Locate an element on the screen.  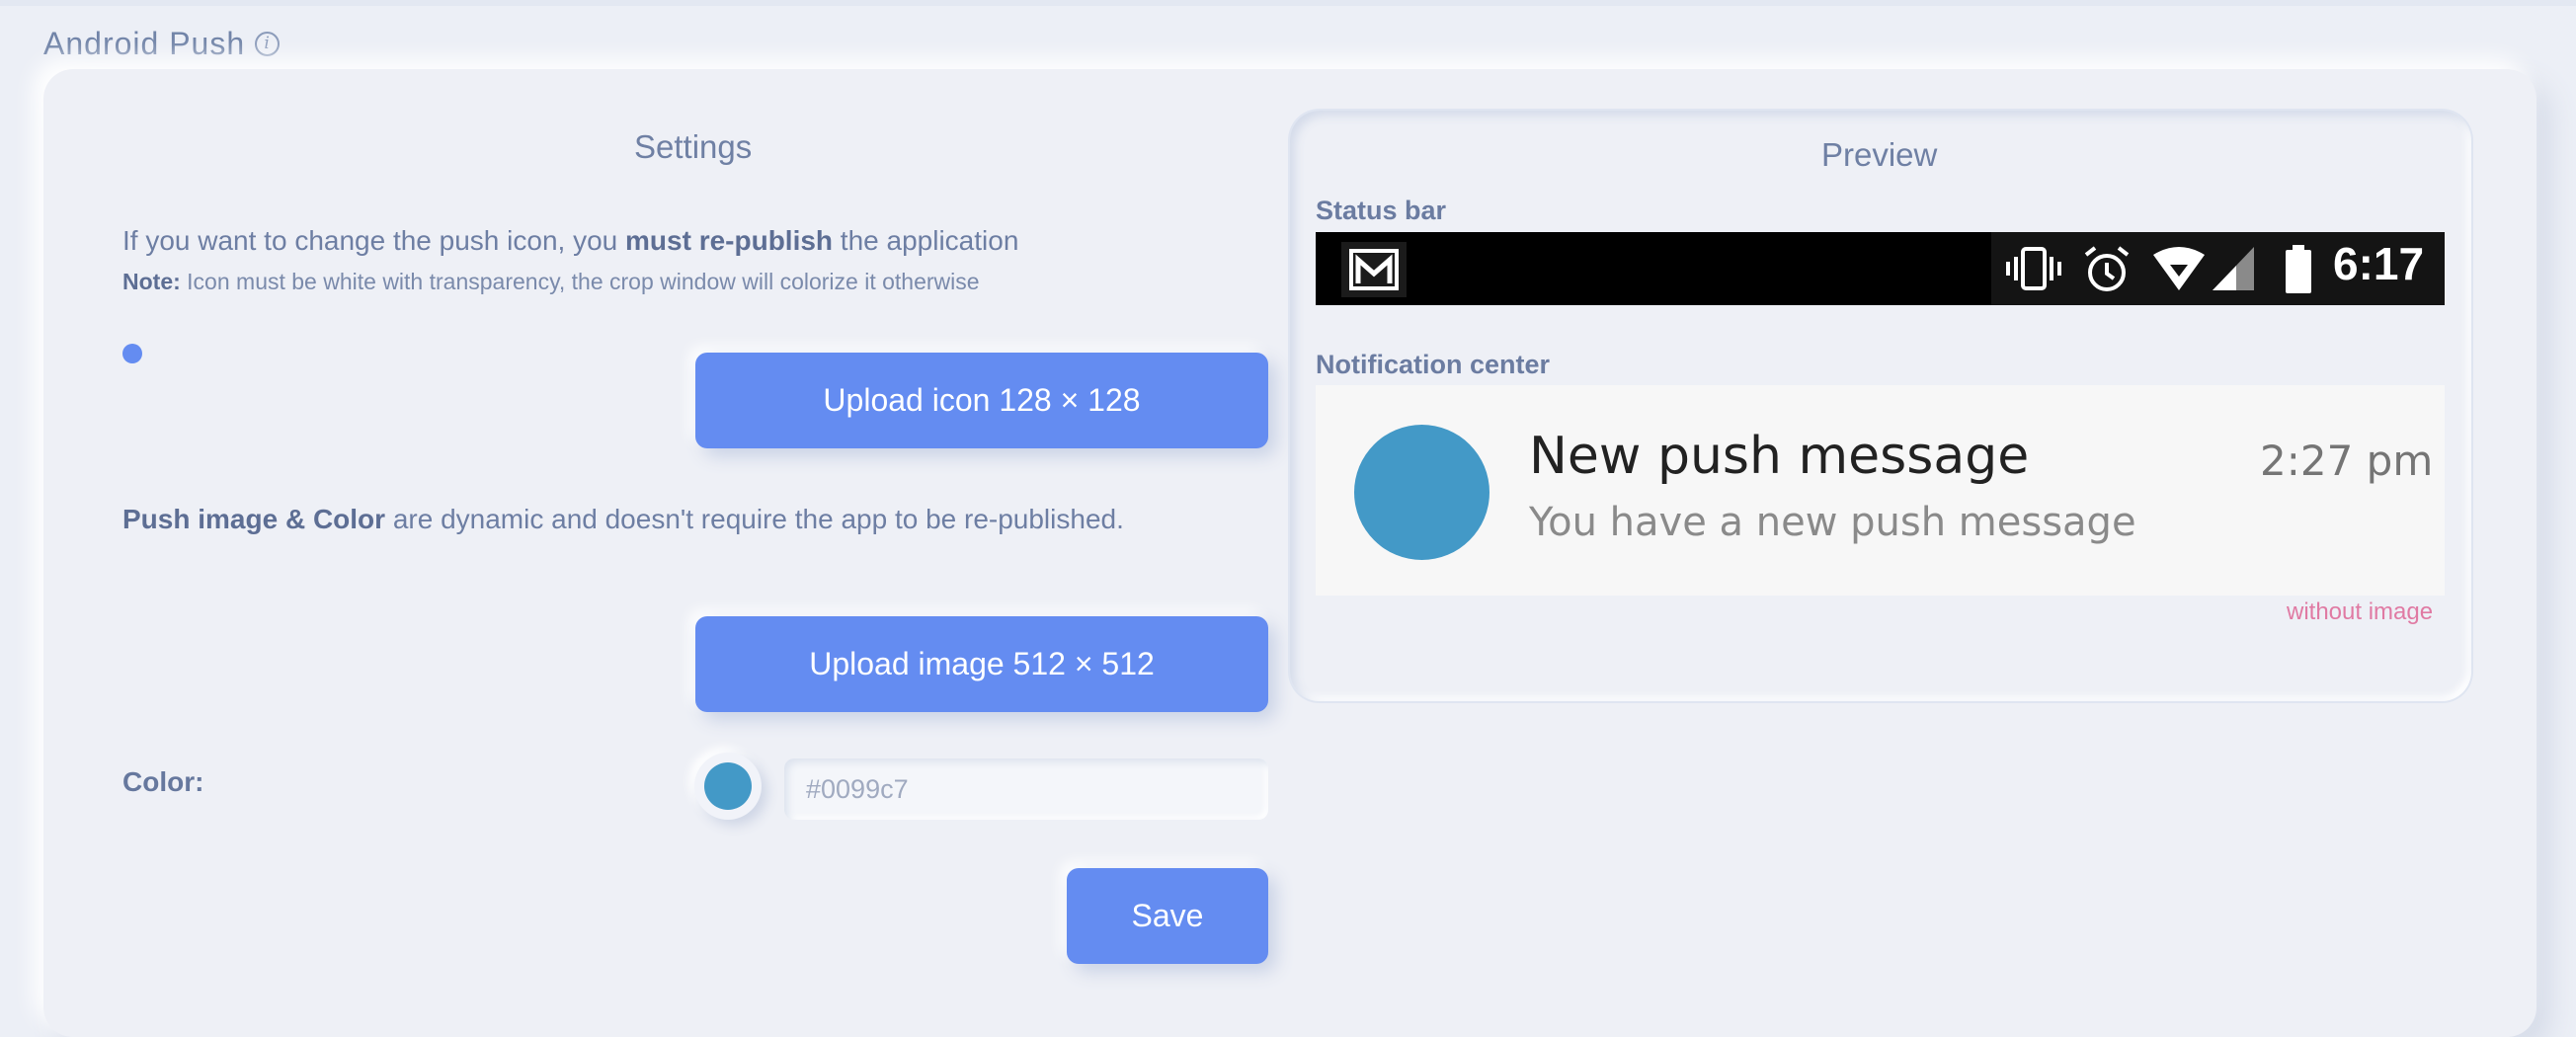
note-label: Note: is located at coordinates (151, 282).